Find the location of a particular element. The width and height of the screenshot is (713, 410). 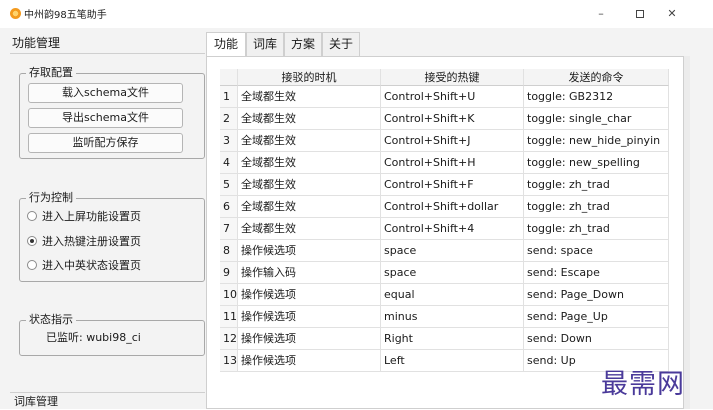

row-number: 11 is located at coordinates (229, 317).